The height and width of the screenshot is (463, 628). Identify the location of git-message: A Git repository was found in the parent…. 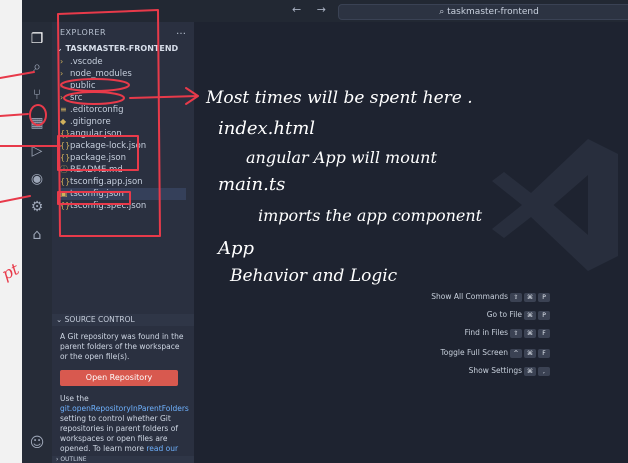
(122, 346).